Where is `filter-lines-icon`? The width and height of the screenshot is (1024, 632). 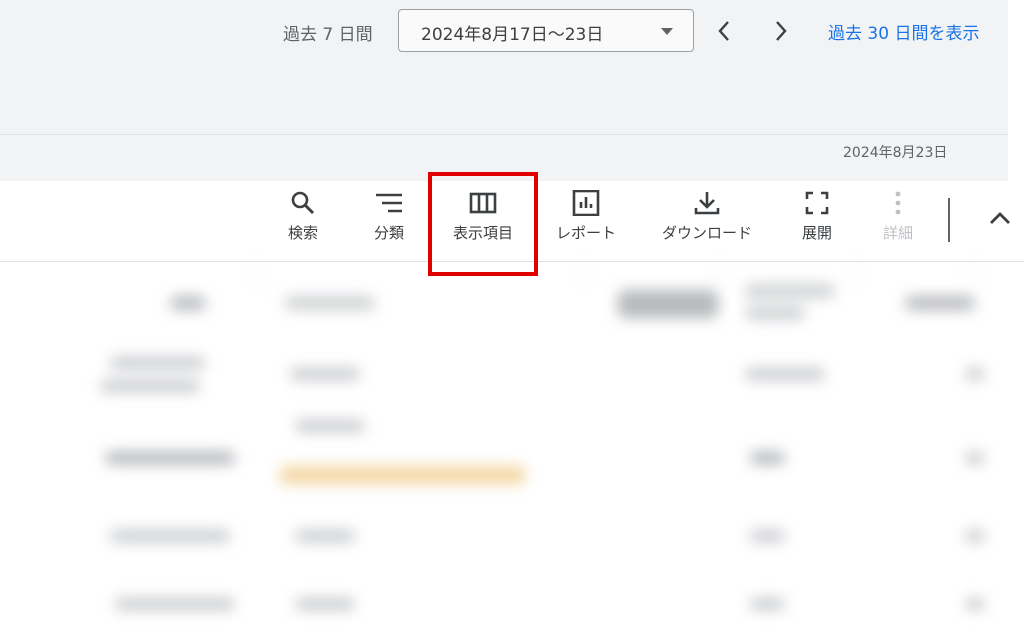 filter-lines-icon is located at coordinates (388, 203).